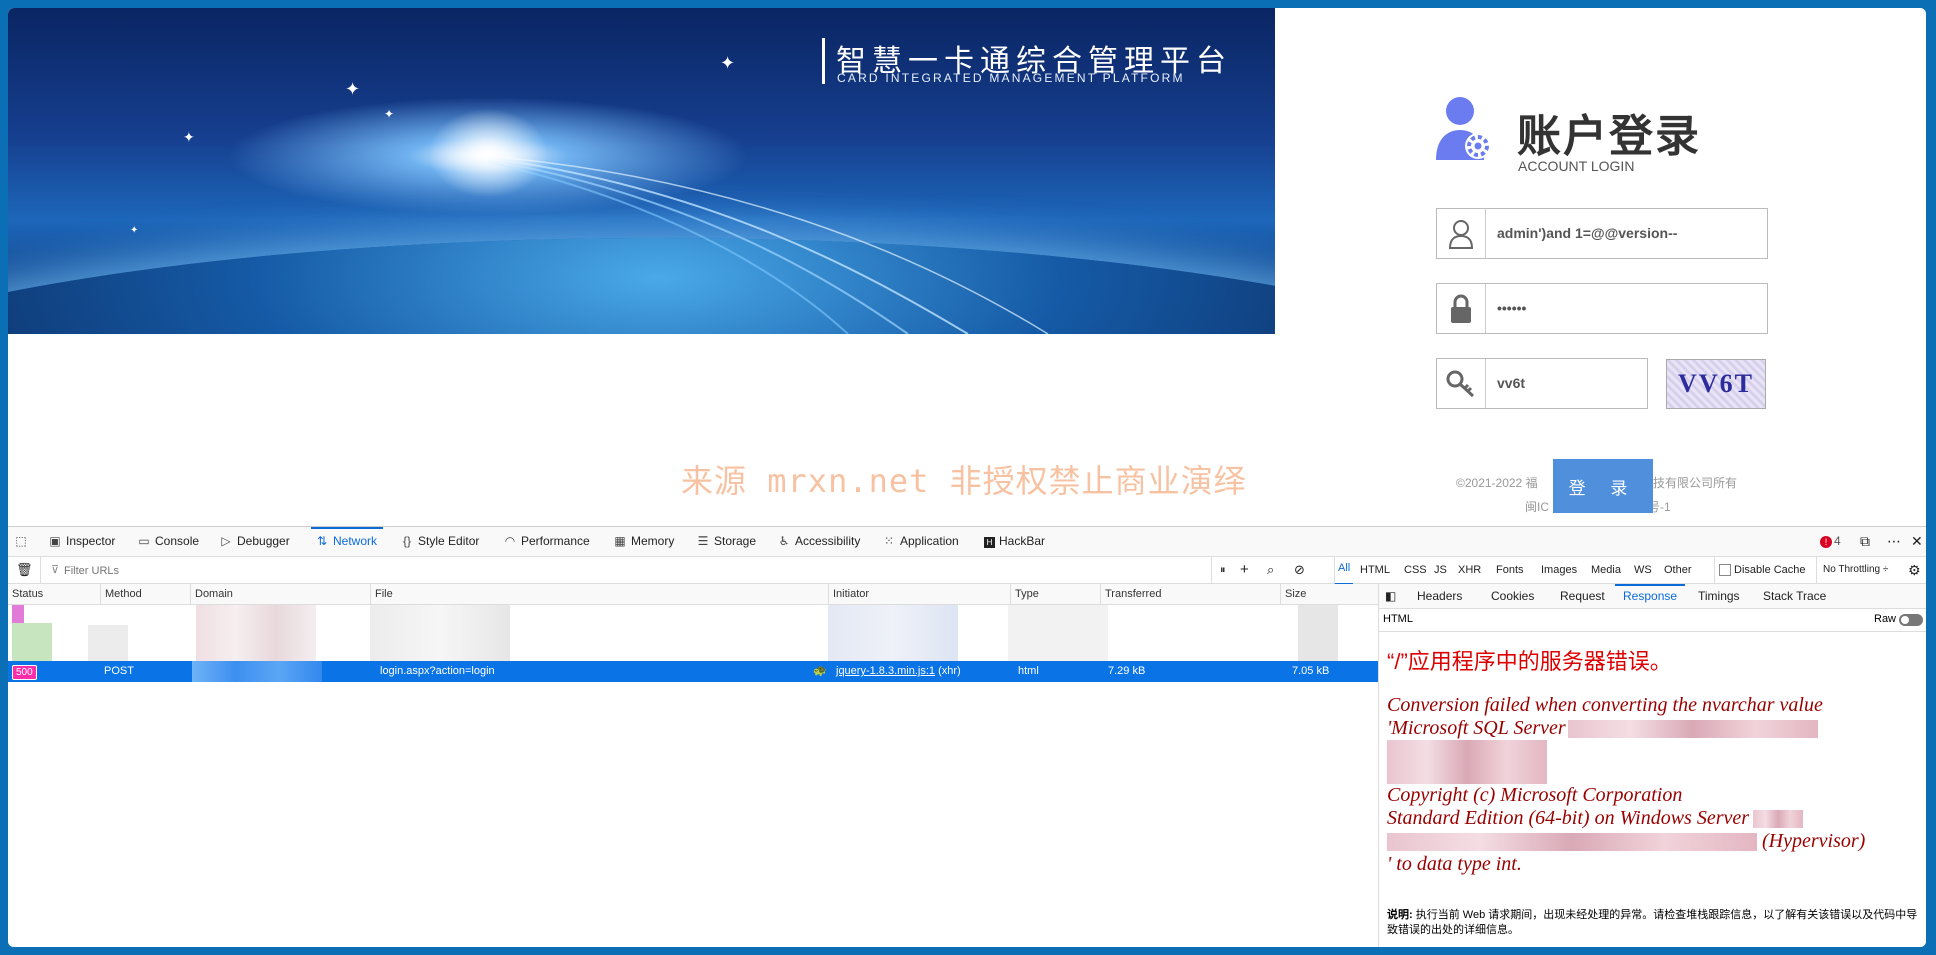 Image resolution: width=1936 pixels, height=955 pixels. What do you see at coordinates (784, 541) in the screenshot?
I see `accessibility-icon: ♿` at bounding box center [784, 541].